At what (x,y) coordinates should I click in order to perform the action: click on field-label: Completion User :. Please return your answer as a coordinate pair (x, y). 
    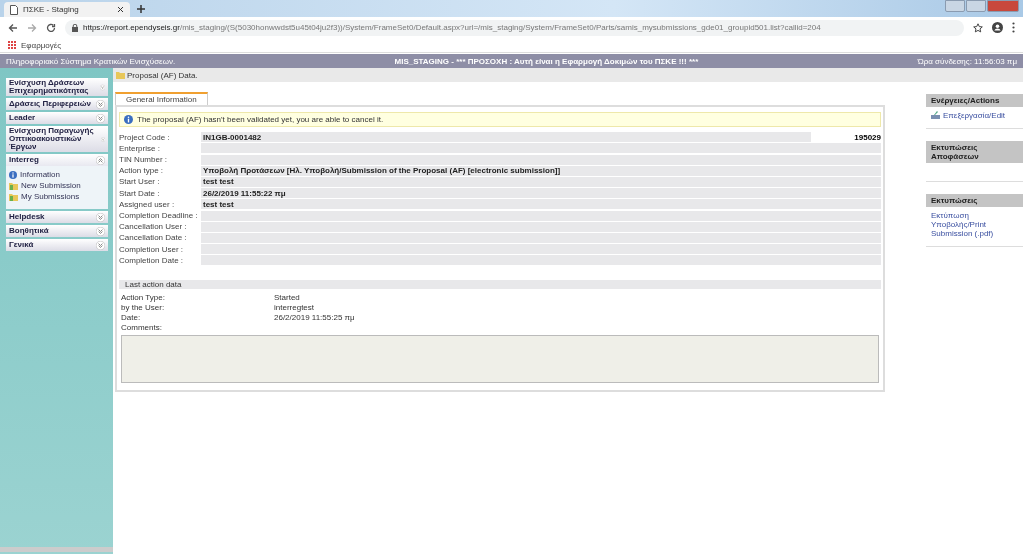
    Looking at the image, I should click on (152, 249).